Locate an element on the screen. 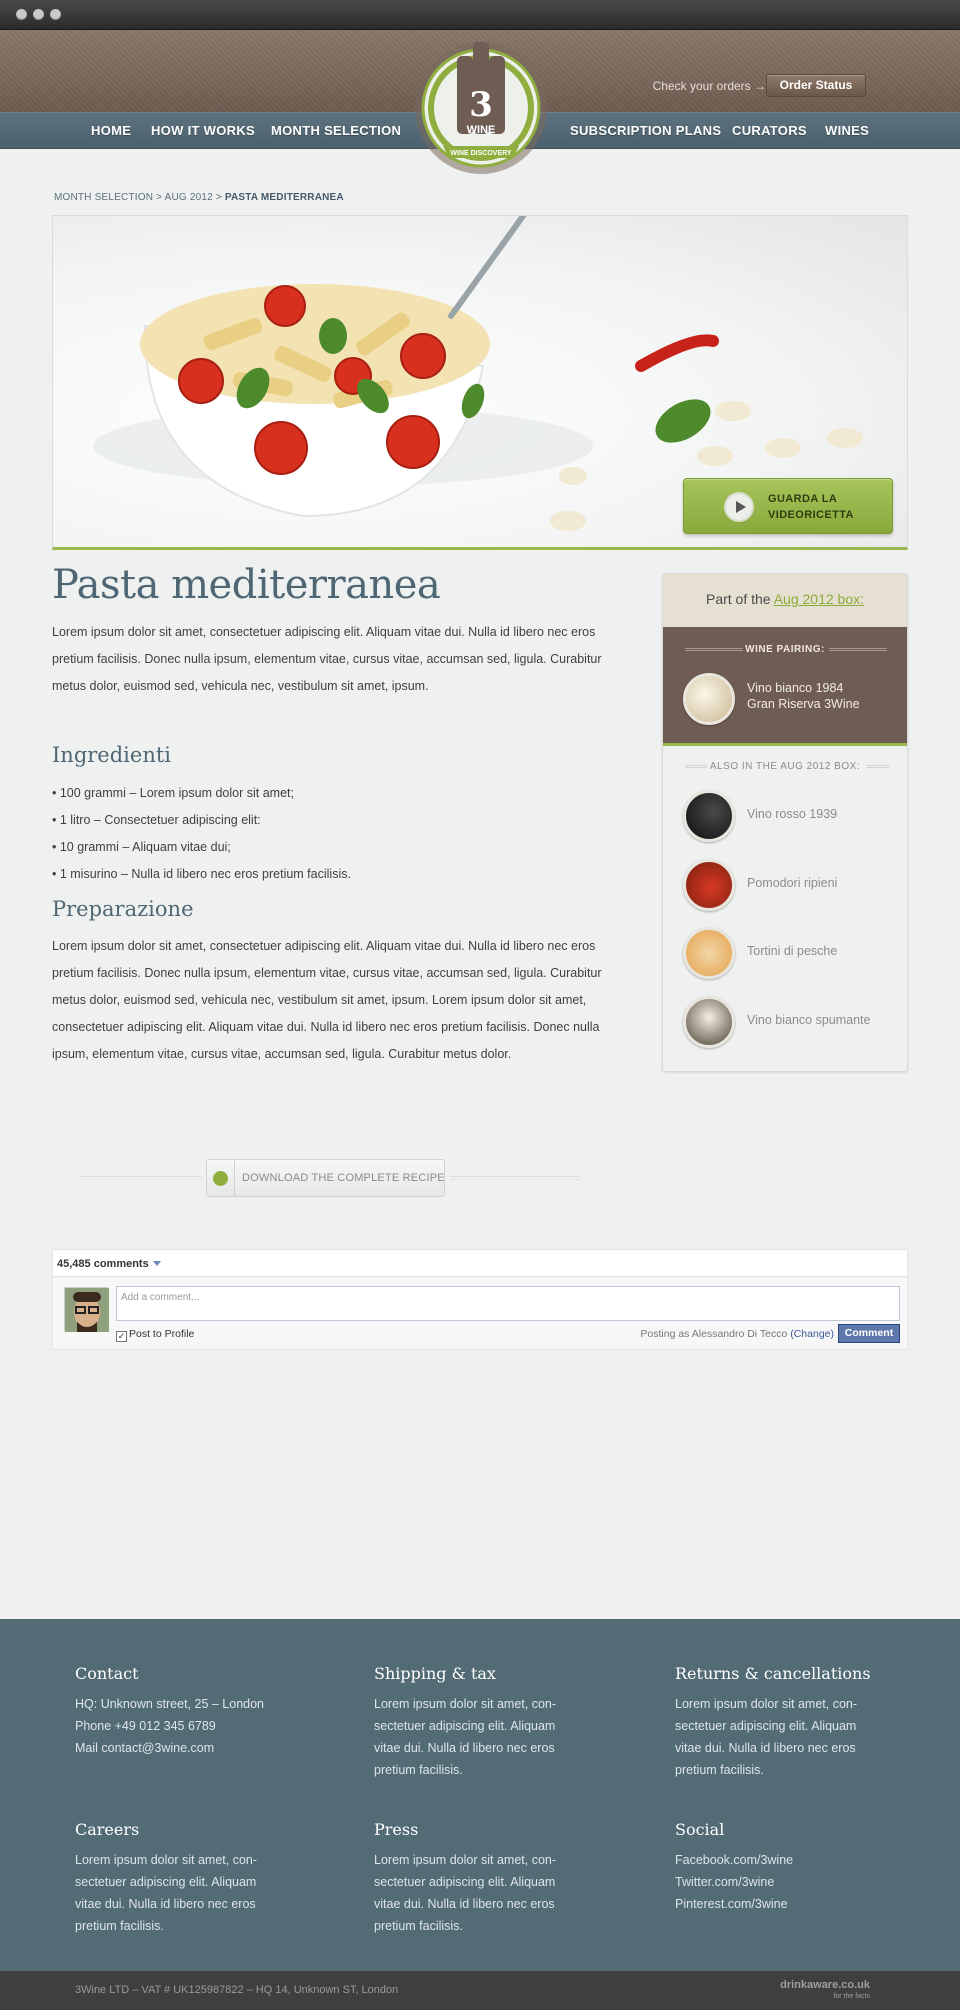 The image size is (960, 2010). footer-contact-hq: HQ: Unknown street, 25 – London is located at coordinates (170, 1704).